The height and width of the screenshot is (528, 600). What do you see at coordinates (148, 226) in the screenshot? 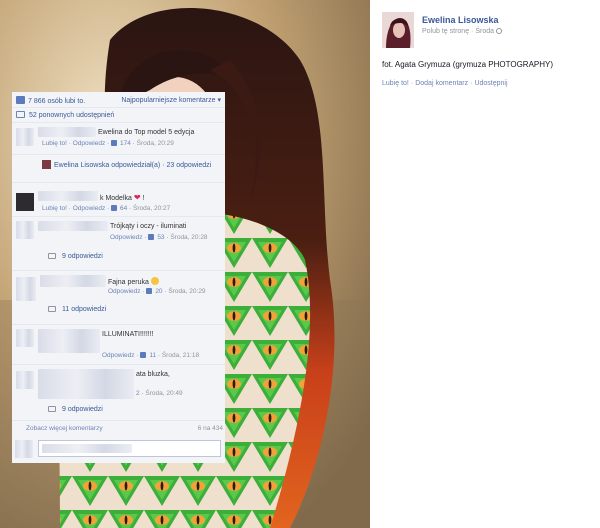
I see `comment-text: Trójkąty i oczy - iluminati` at bounding box center [148, 226].